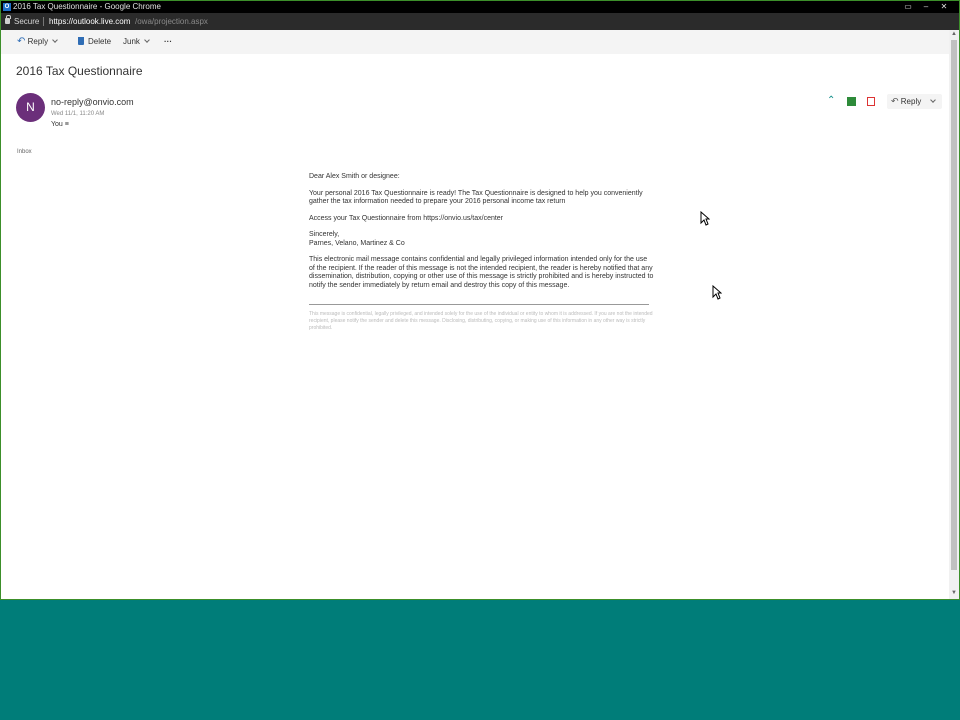 The height and width of the screenshot is (720, 960). I want to click on reply-label: Reply, so click(38, 41).